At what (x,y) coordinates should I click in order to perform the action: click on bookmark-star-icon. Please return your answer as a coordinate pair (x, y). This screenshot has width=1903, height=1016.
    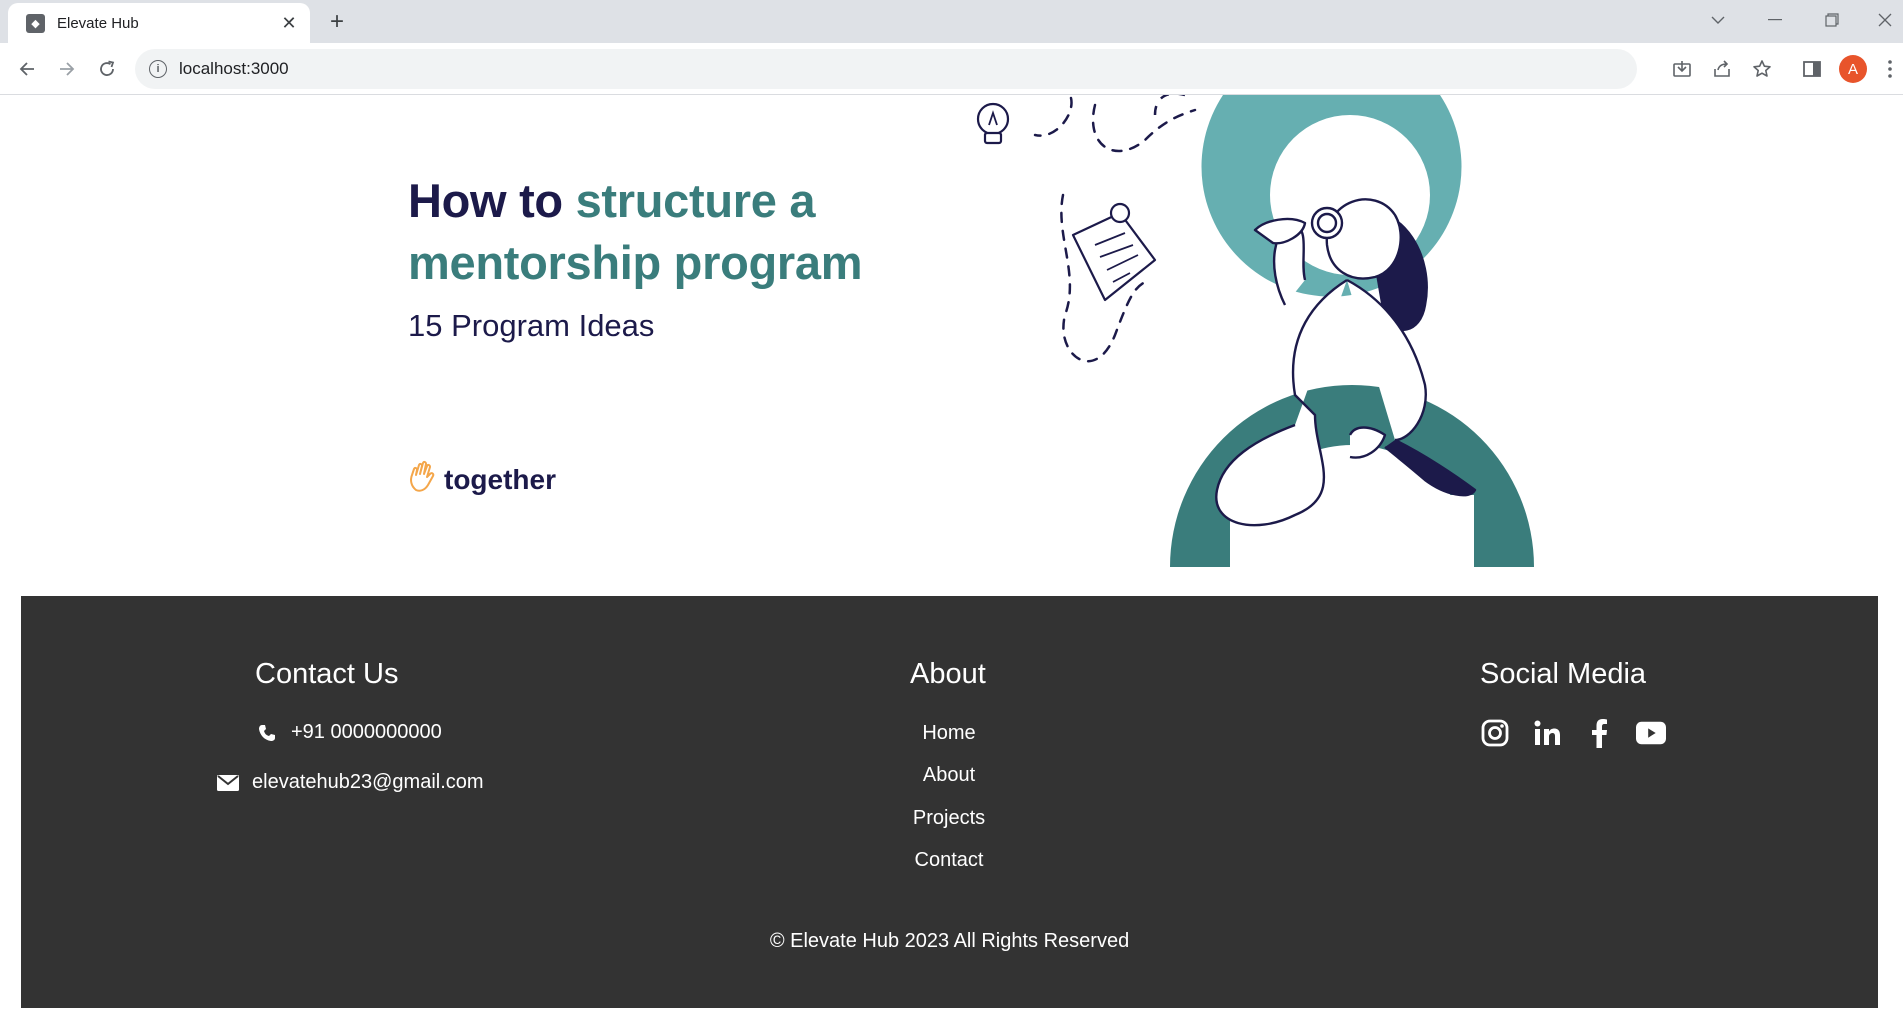
    Looking at the image, I should click on (1762, 69).